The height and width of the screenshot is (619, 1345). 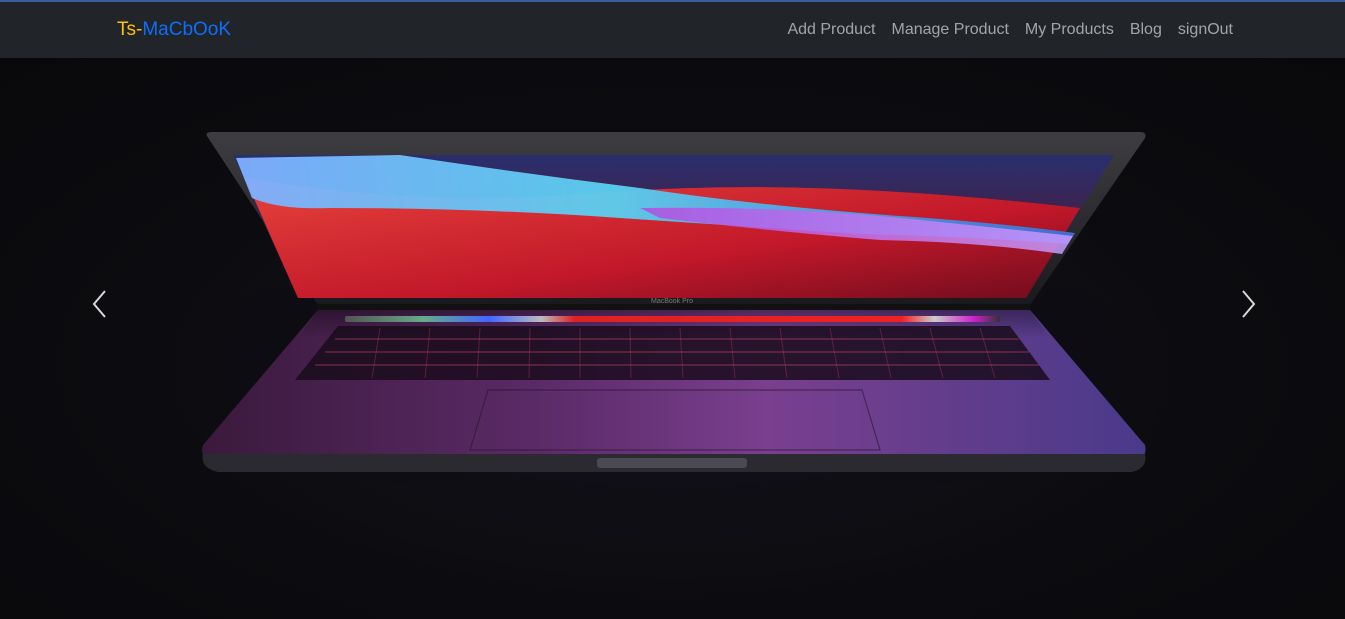 I want to click on chevron-left-icon, so click(x=99, y=304).